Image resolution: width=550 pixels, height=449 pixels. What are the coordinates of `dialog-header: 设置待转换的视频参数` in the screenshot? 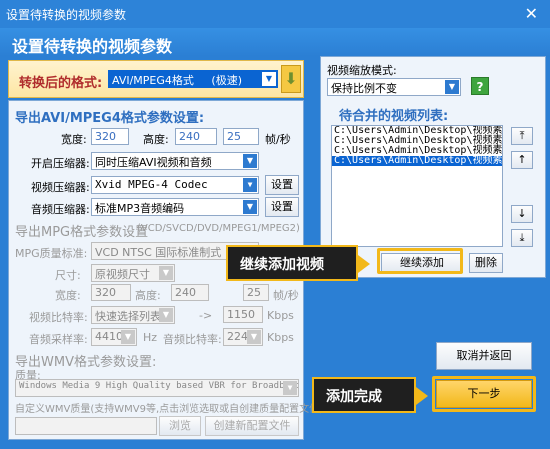 It's located at (275, 42).